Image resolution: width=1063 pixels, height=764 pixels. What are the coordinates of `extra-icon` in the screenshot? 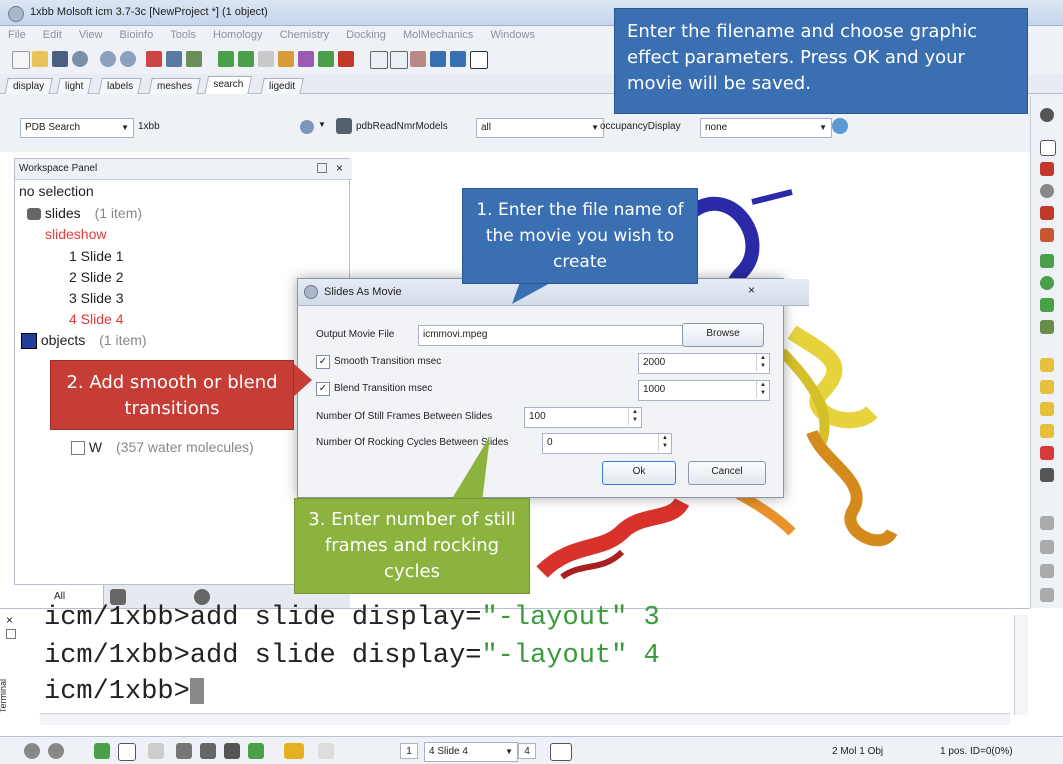 It's located at (1047, 595).